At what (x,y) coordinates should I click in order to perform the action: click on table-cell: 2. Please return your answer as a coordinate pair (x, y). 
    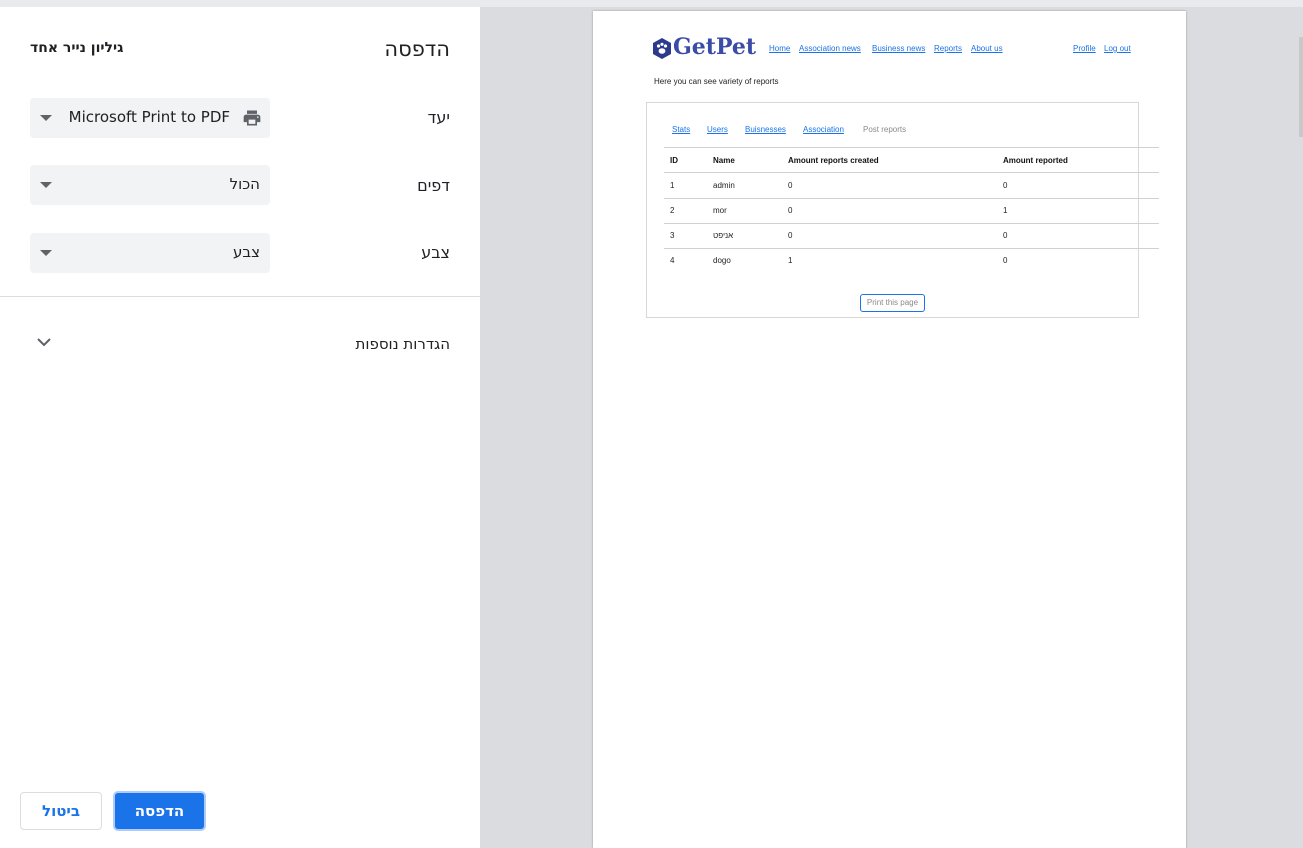
    Looking at the image, I should click on (672, 210).